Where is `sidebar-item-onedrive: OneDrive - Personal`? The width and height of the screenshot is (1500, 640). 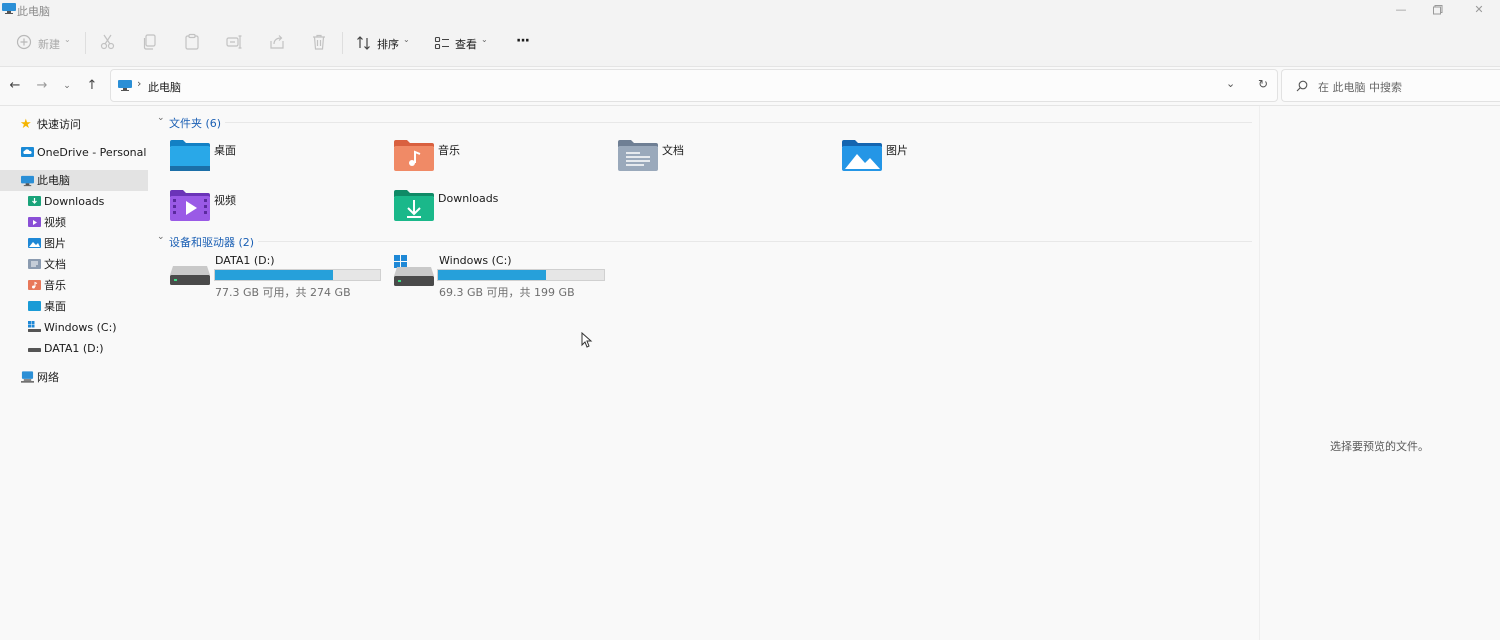 sidebar-item-onedrive: OneDrive - Personal is located at coordinates (84, 152).